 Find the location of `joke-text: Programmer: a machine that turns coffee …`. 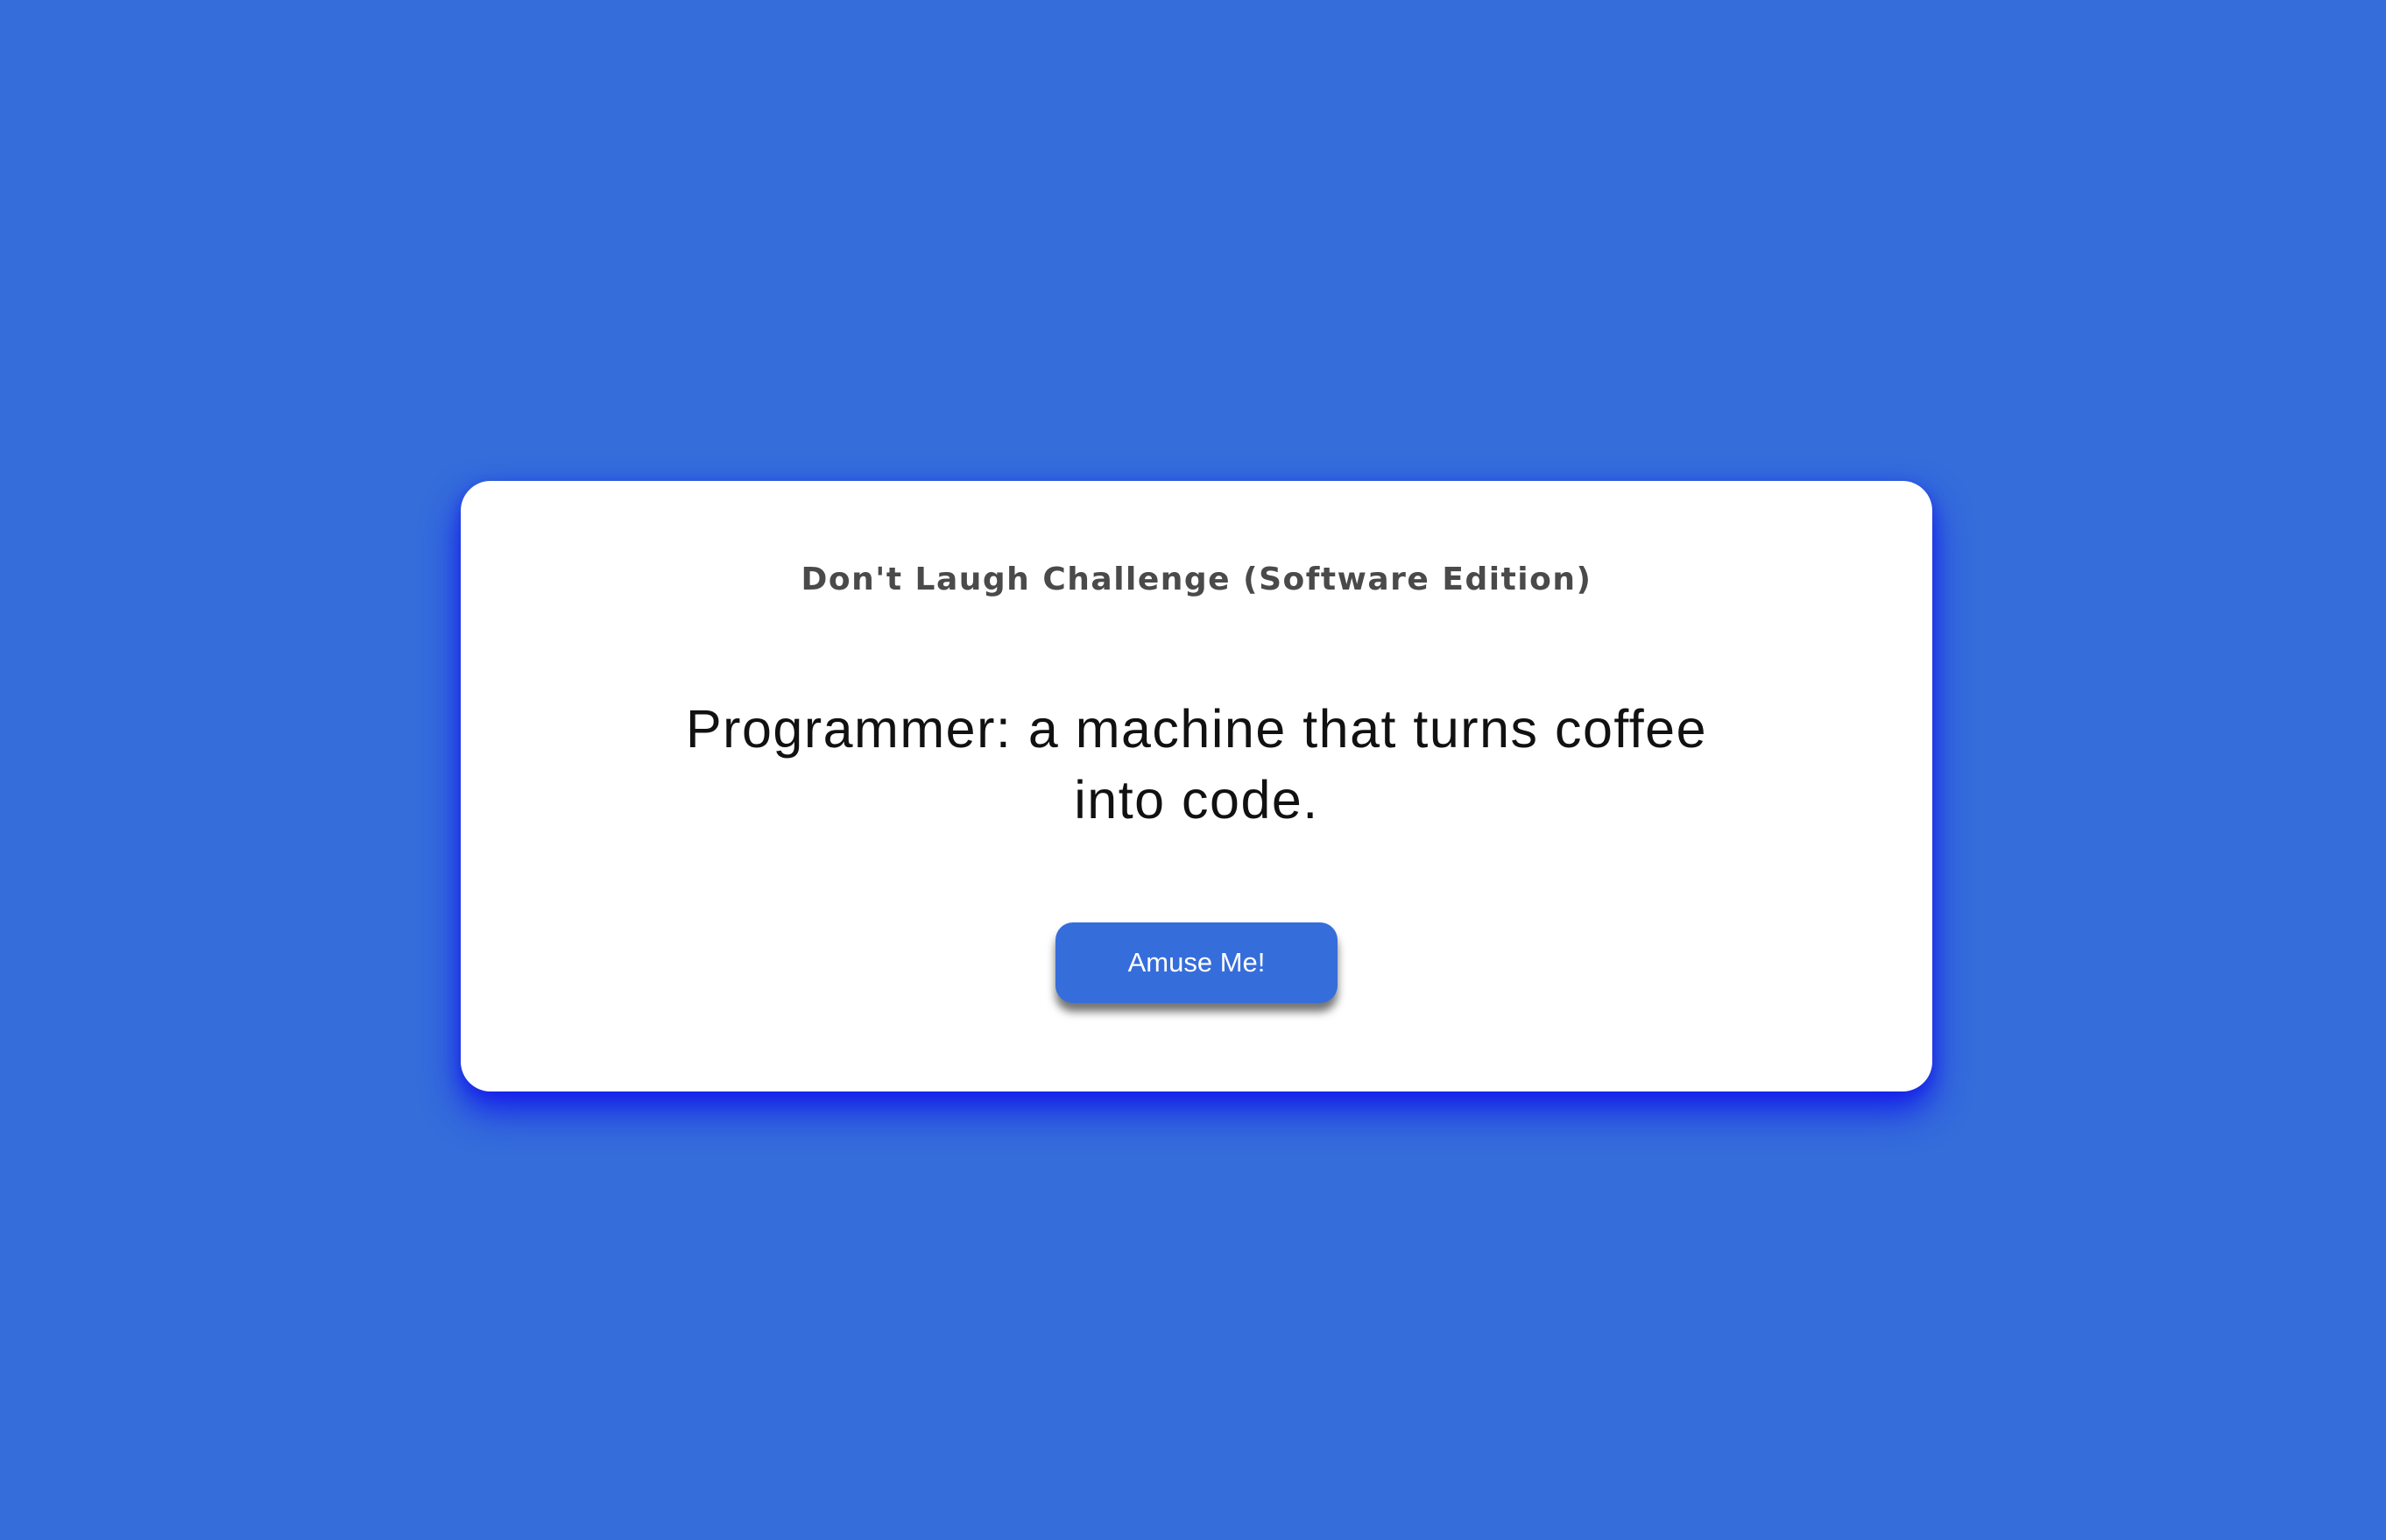

joke-text: Programmer: a machine that turns coffee … is located at coordinates (1196, 765).